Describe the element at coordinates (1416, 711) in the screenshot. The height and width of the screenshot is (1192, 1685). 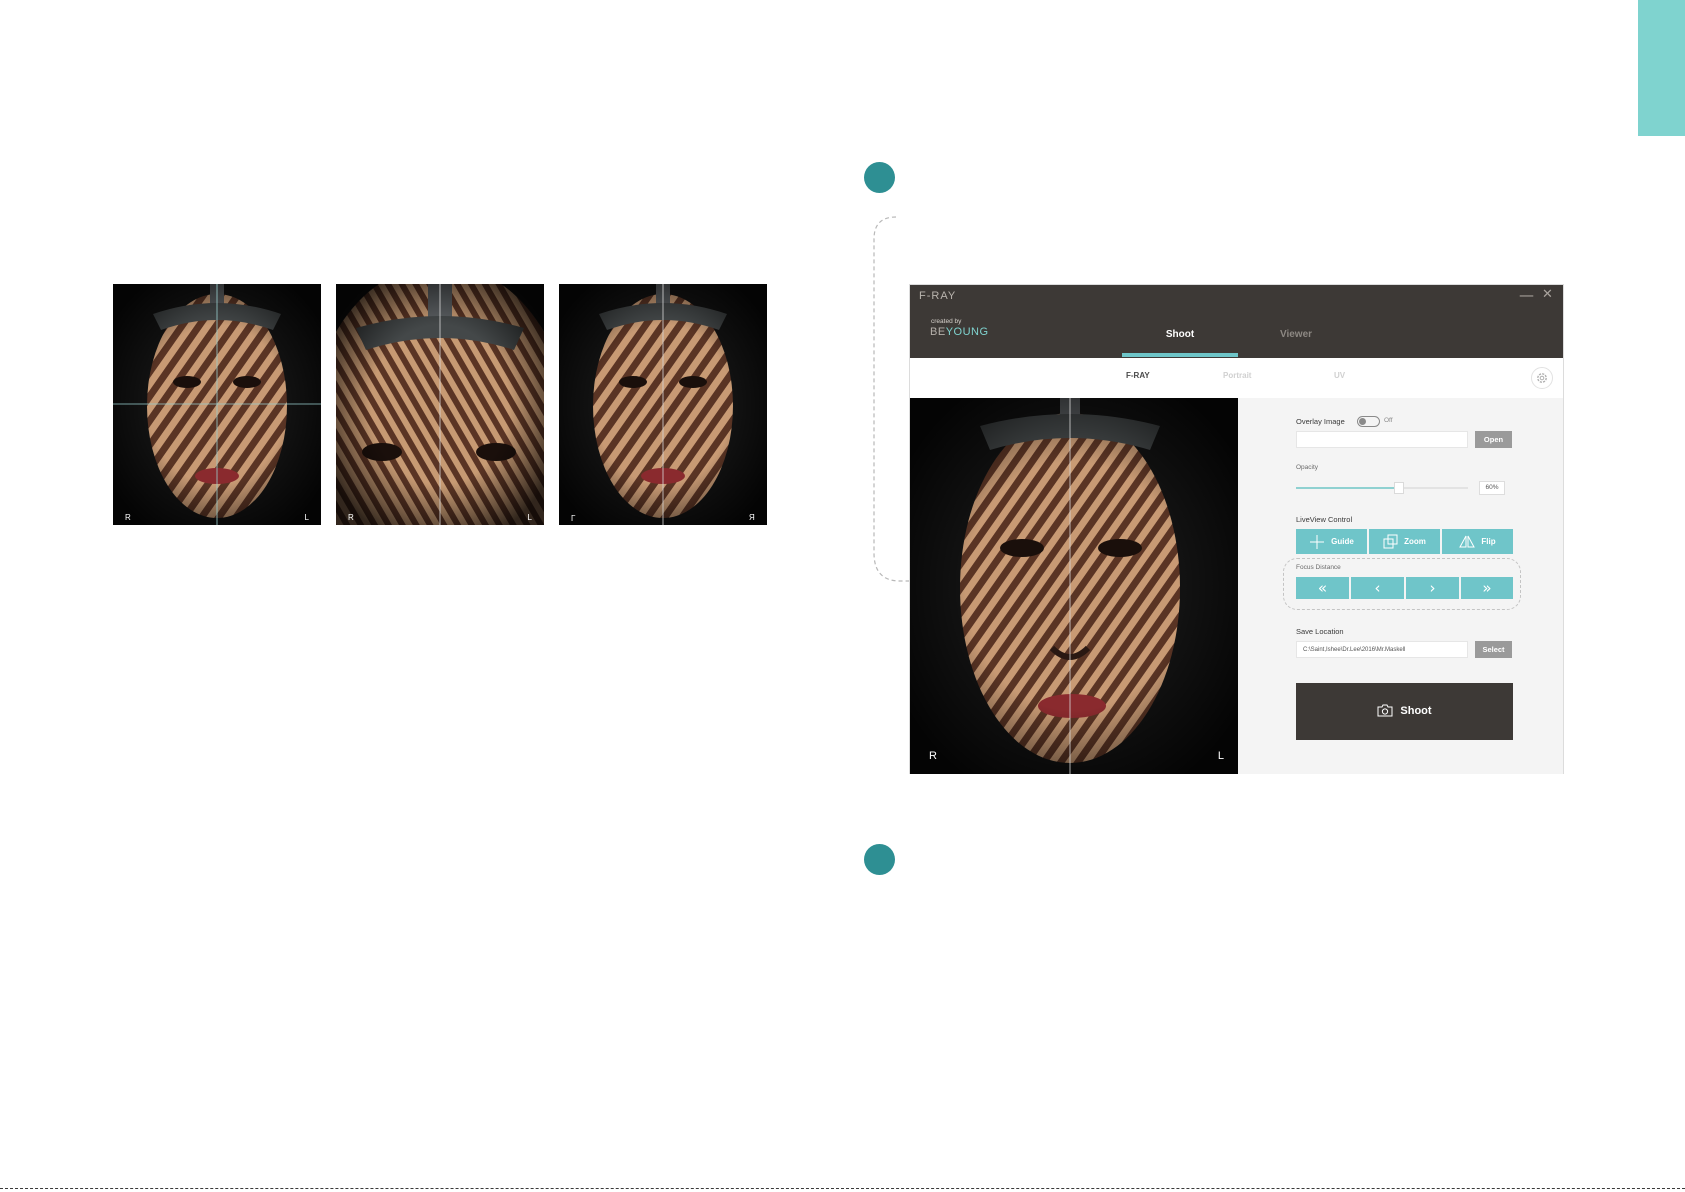
I see `shoot-label: Shoot` at that location.